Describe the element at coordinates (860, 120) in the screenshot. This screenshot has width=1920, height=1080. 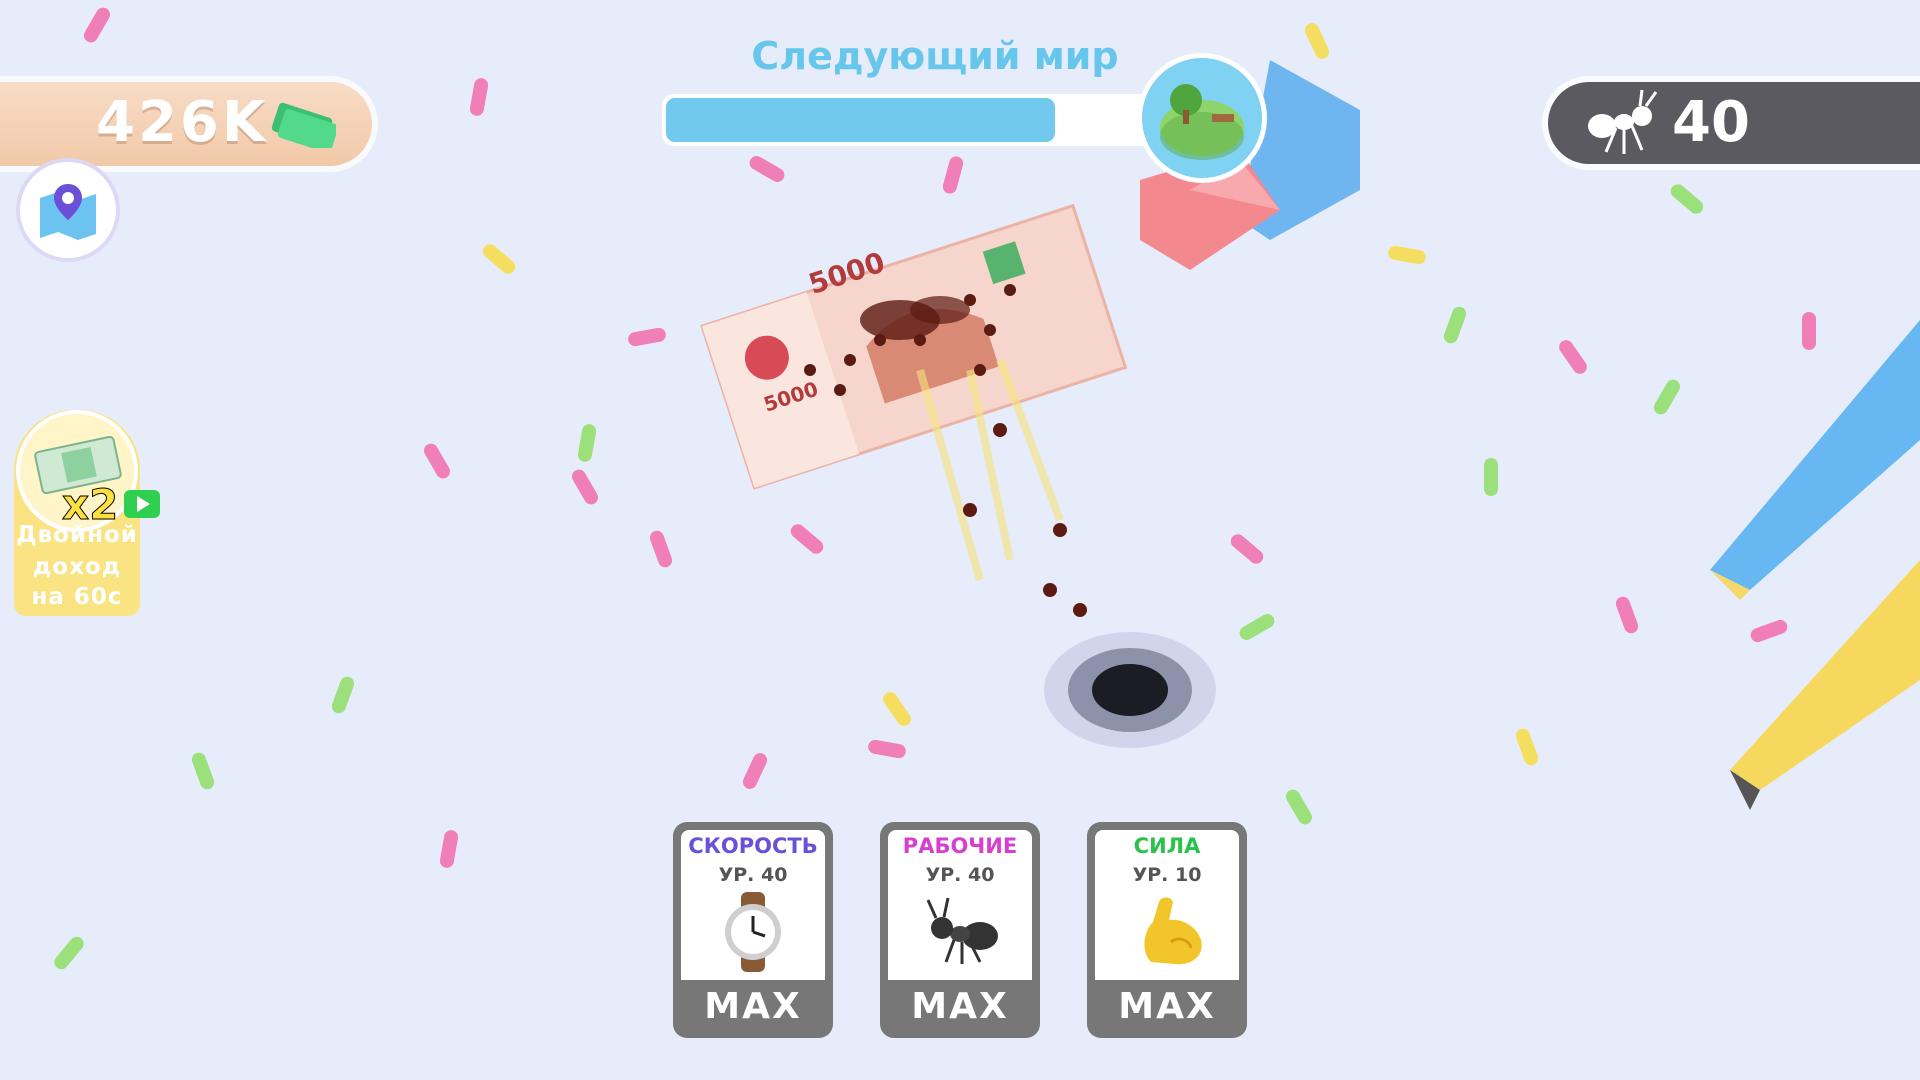
I see `world-progress-fill` at that location.